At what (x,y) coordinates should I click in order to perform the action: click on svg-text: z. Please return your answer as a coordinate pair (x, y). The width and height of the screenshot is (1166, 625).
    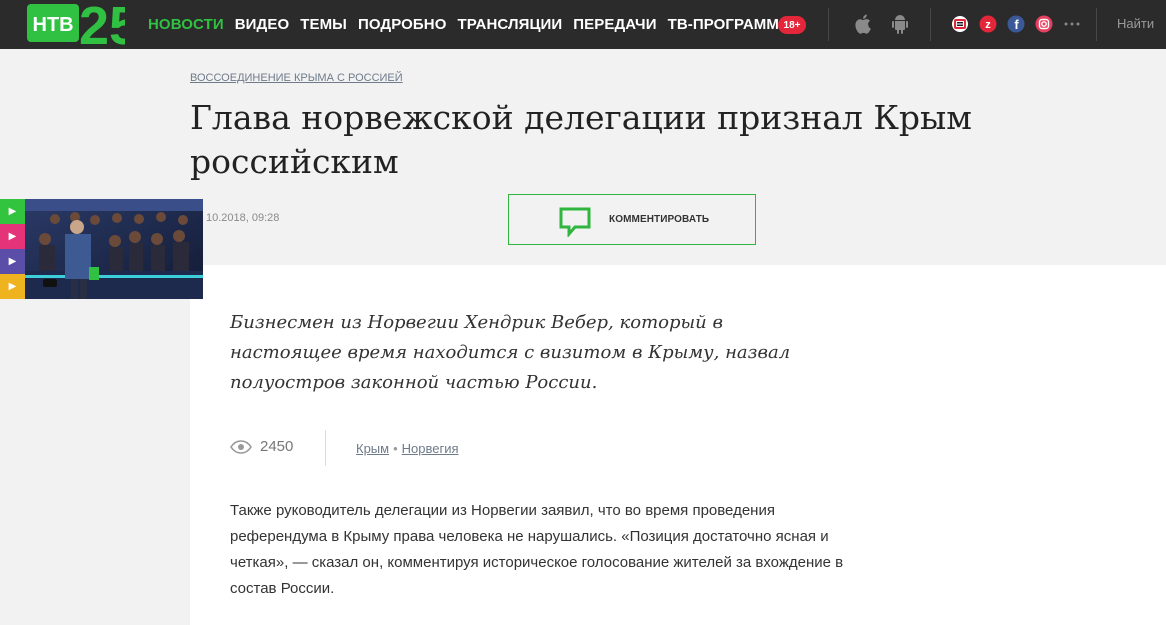
    Looking at the image, I should click on (988, 25).